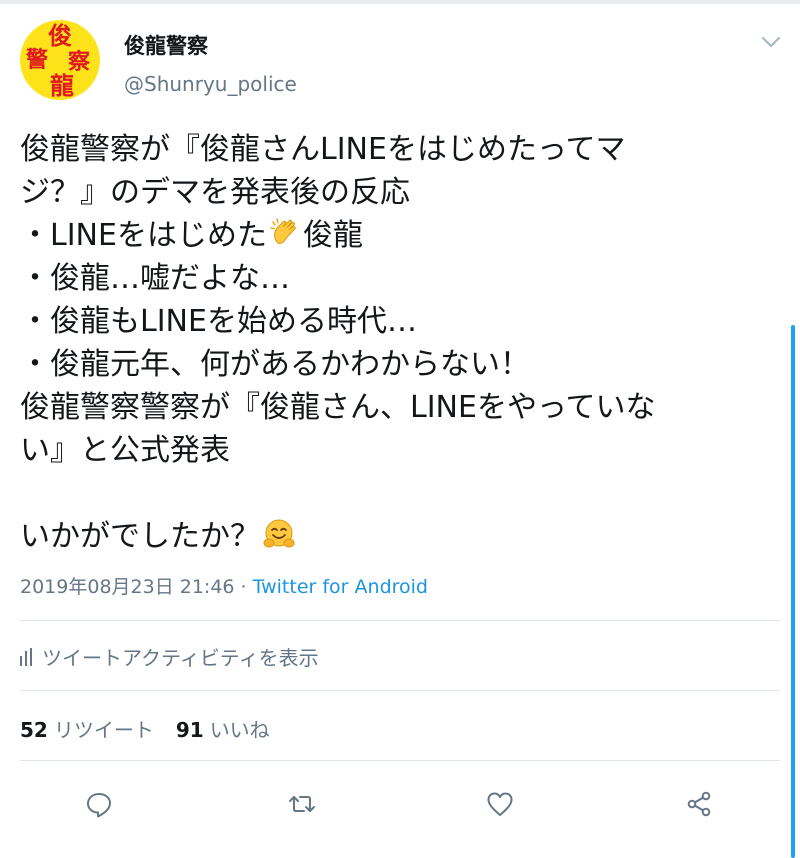 Image resolution: width=800 pixels, height=858 pixels. Describe the element at coordinates (34, 730) in the screenshot. I see `retweets-count: 52` at that location.